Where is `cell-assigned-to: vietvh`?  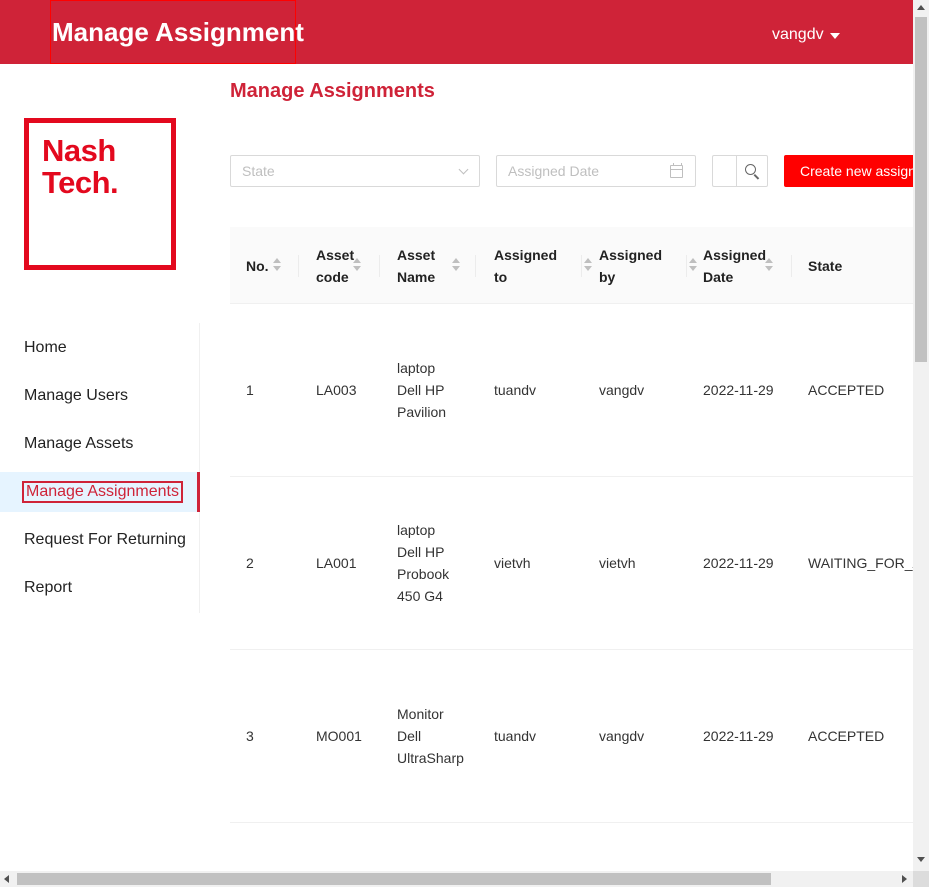 cell-assigned-to: vietvh is located at coordinates (512, 563).